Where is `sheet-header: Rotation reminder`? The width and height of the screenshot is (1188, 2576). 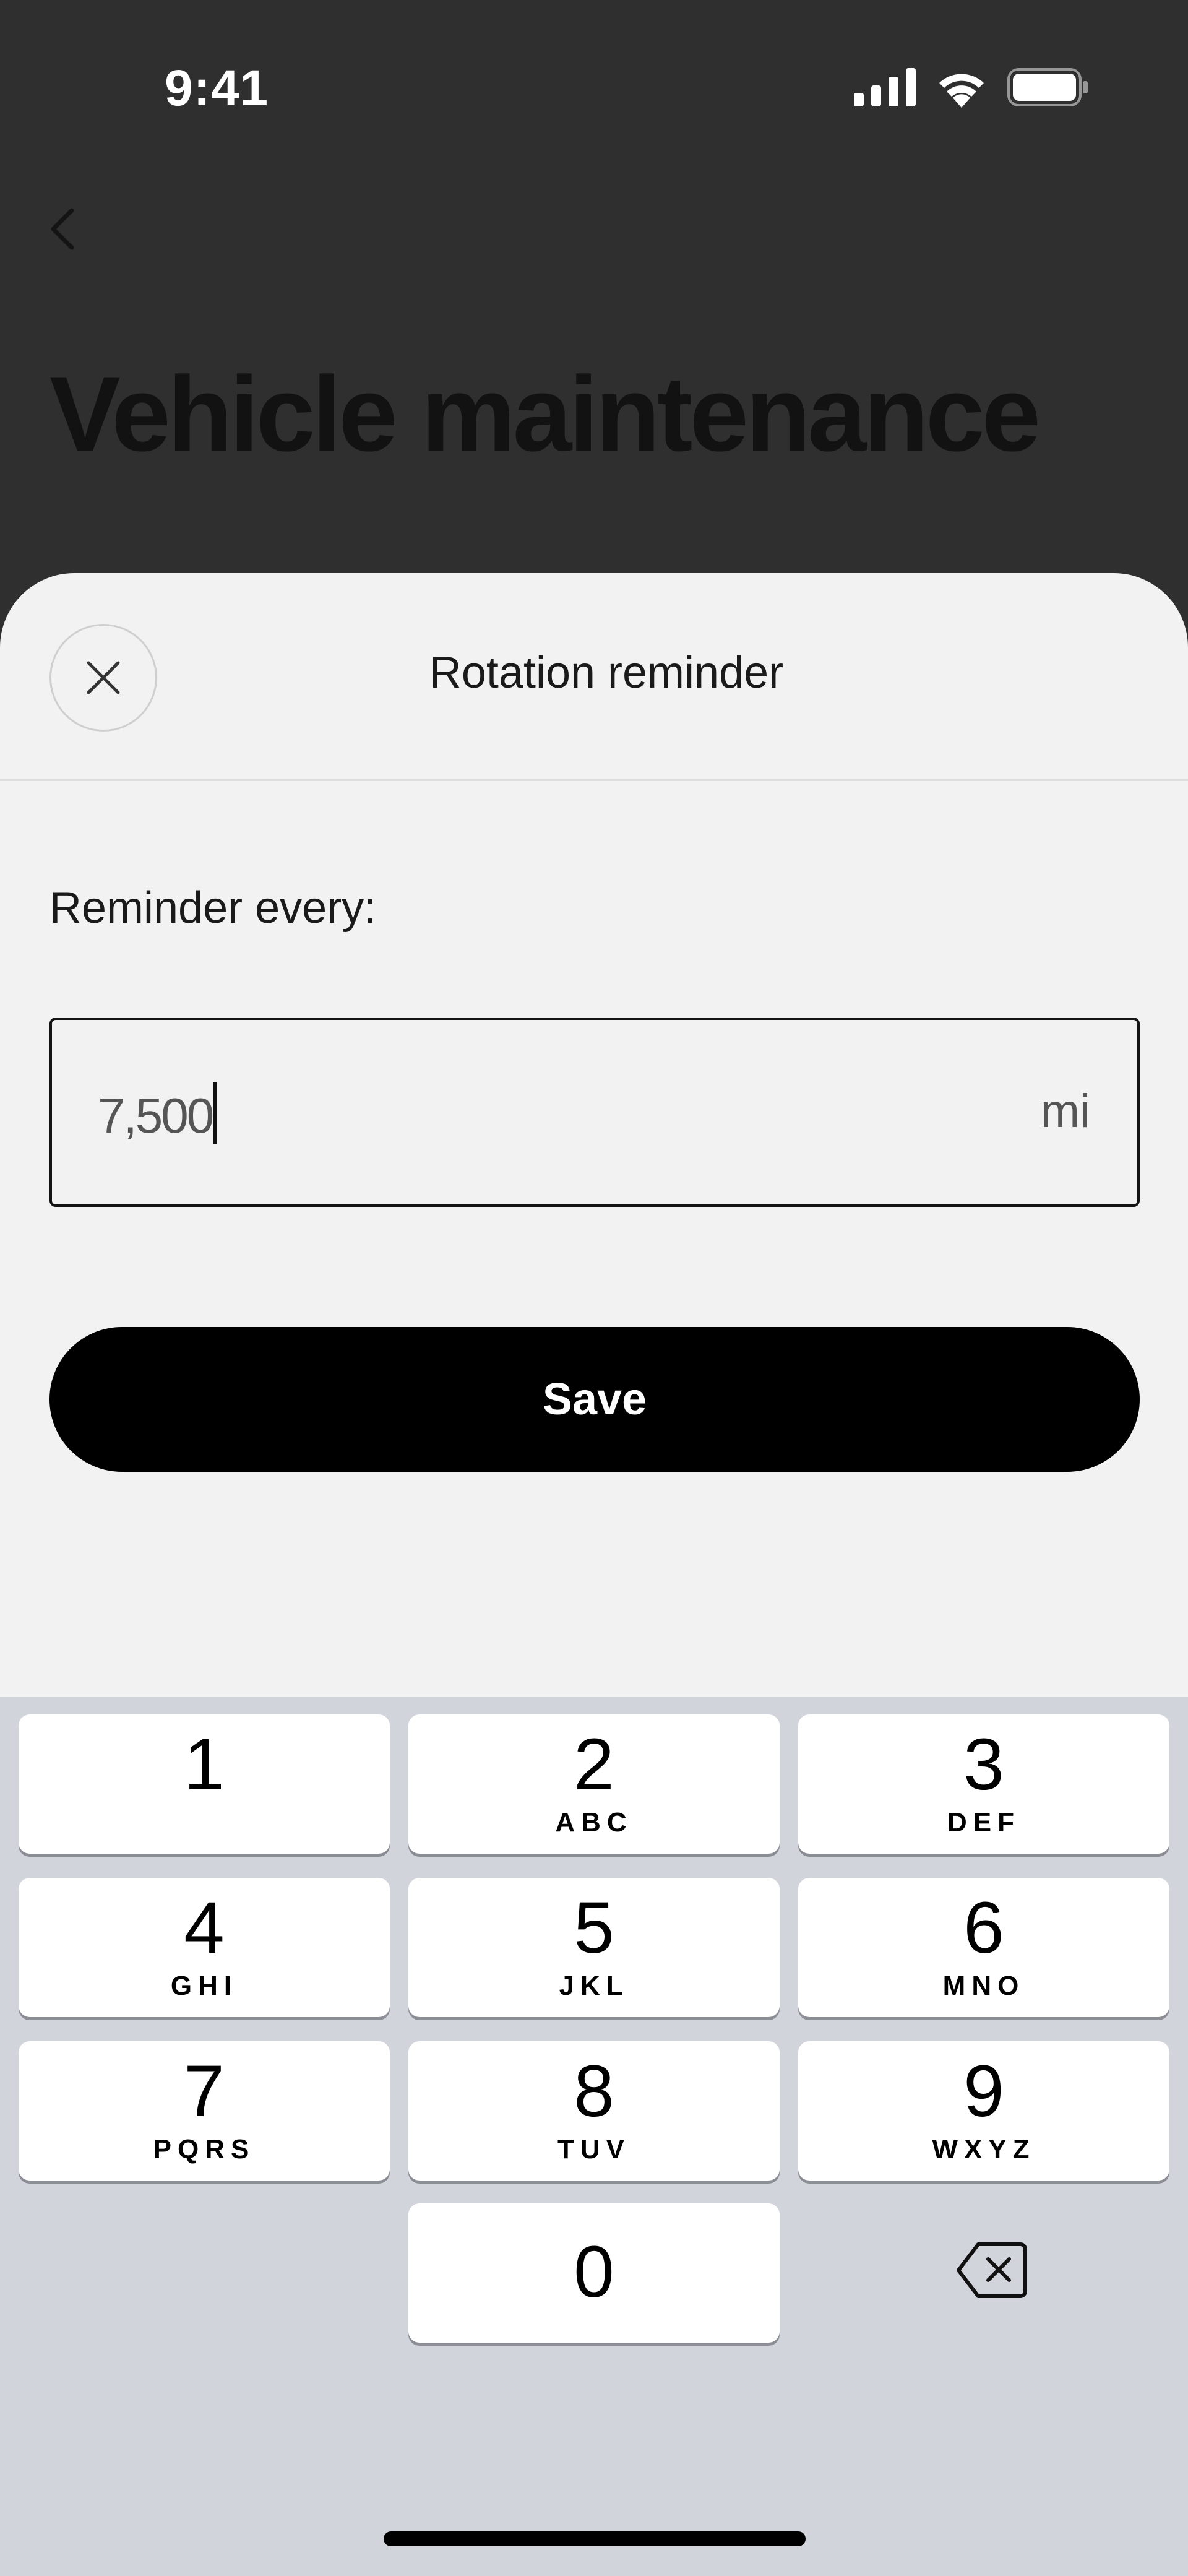 sheet-header: Rotation reminder is located at coordinates (594, 677).